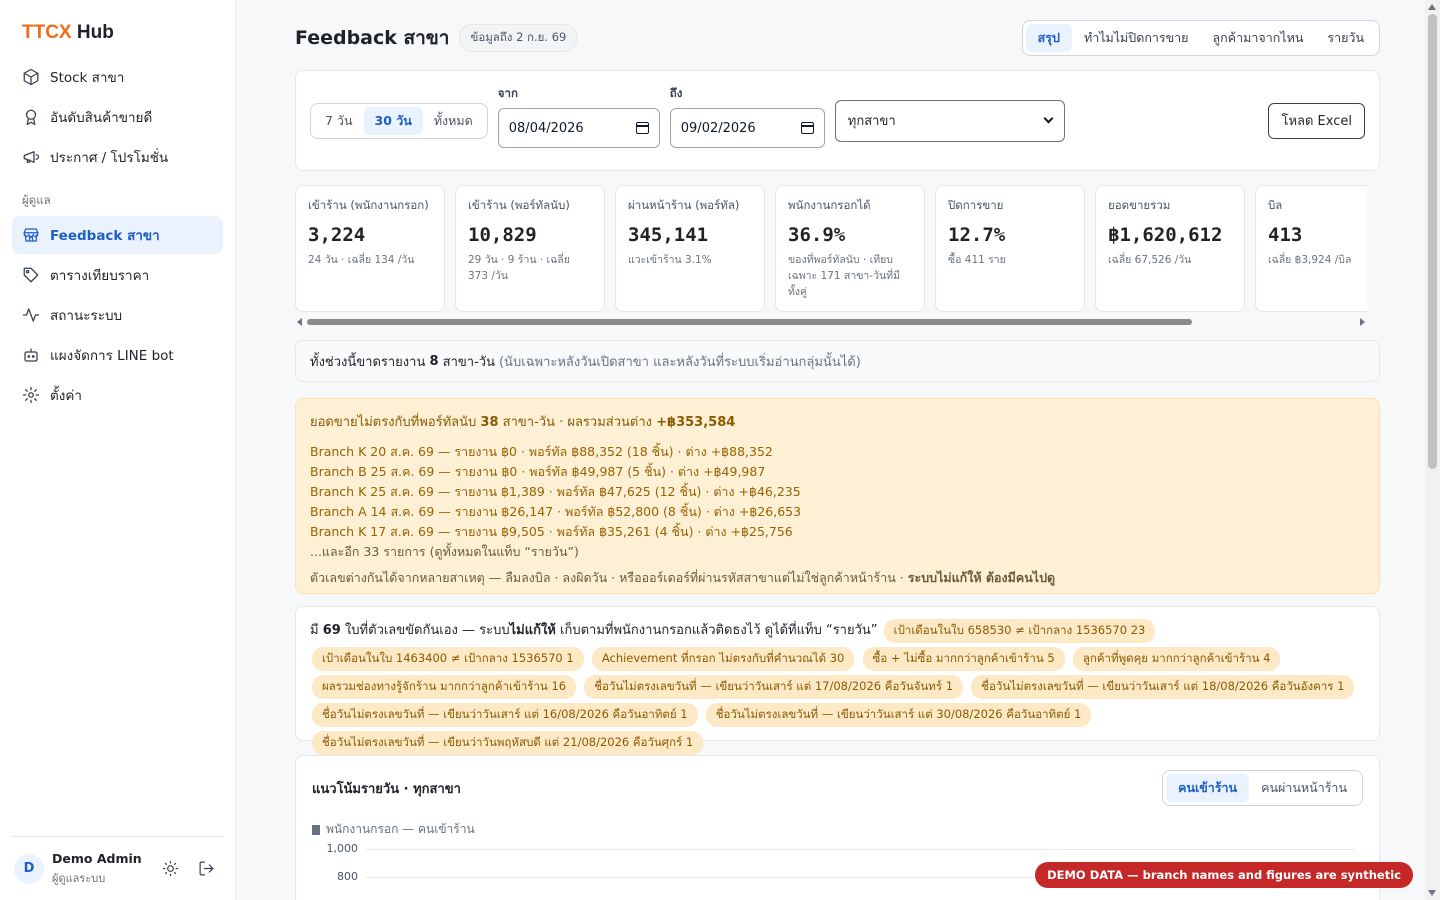 This screenshot has height=900, width=1440. I want to click on brand-logo: TTCX Hub, so click(117, 38).